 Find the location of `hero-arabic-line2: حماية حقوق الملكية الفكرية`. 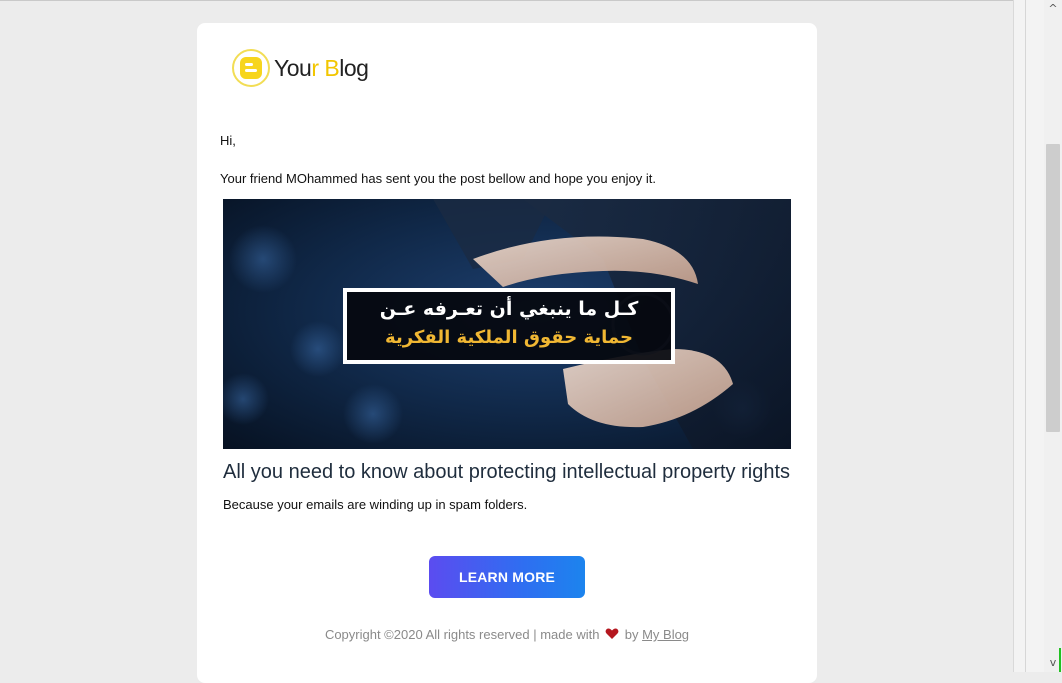

hero-arabic-line2: حماية حقوق الملكية الفكرية is located at coordinates (509, 337).